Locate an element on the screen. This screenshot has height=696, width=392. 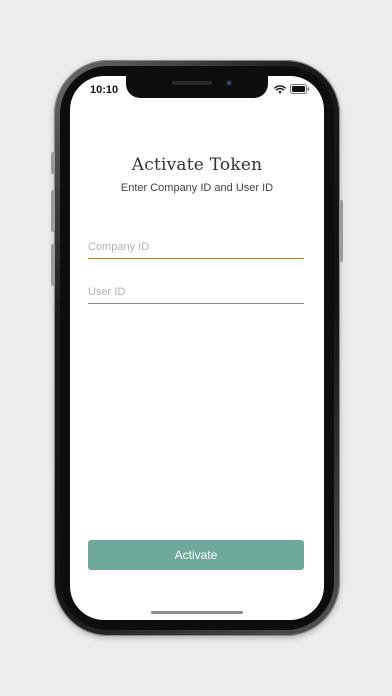
phone-power-button is located at coordinates (341, 231).